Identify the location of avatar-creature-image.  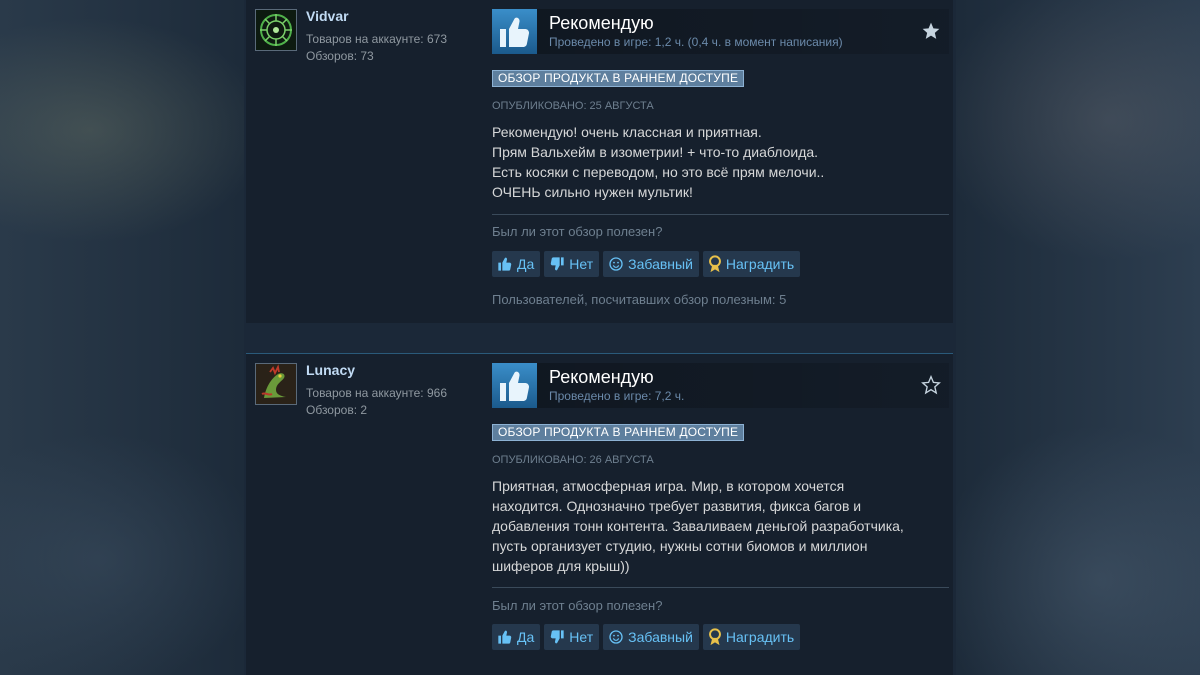
(276, 384).